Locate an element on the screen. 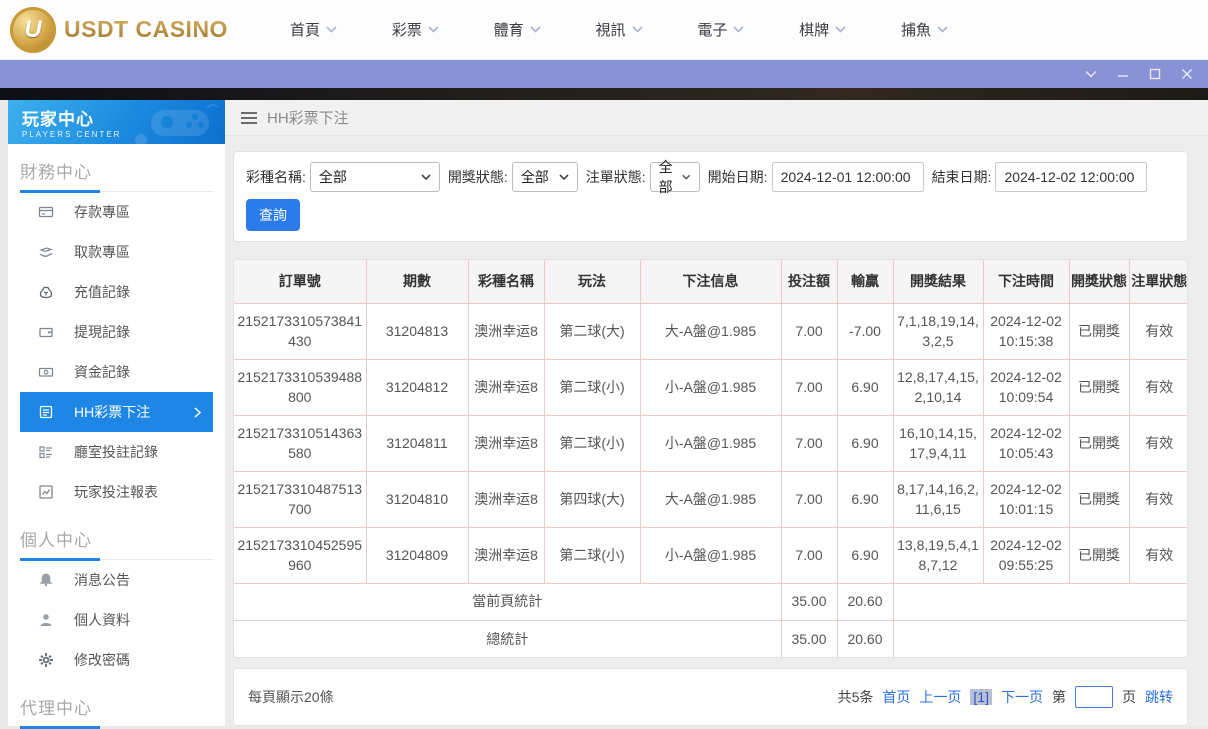 This screenshot has width=1208, height=729. sidebar-item-label: 廳室投註記錄 is located at coordinates (116, 452).